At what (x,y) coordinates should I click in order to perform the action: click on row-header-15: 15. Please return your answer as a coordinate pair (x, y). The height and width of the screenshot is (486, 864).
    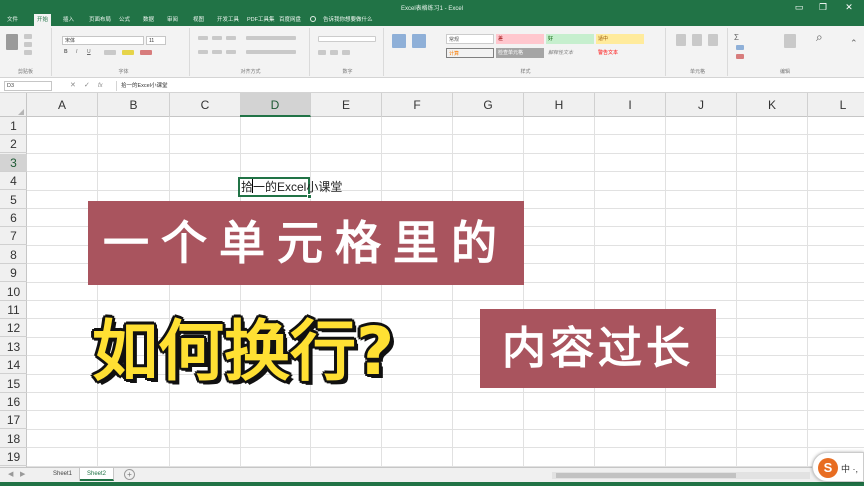
    Looking at the image, I should click on (13, 384).